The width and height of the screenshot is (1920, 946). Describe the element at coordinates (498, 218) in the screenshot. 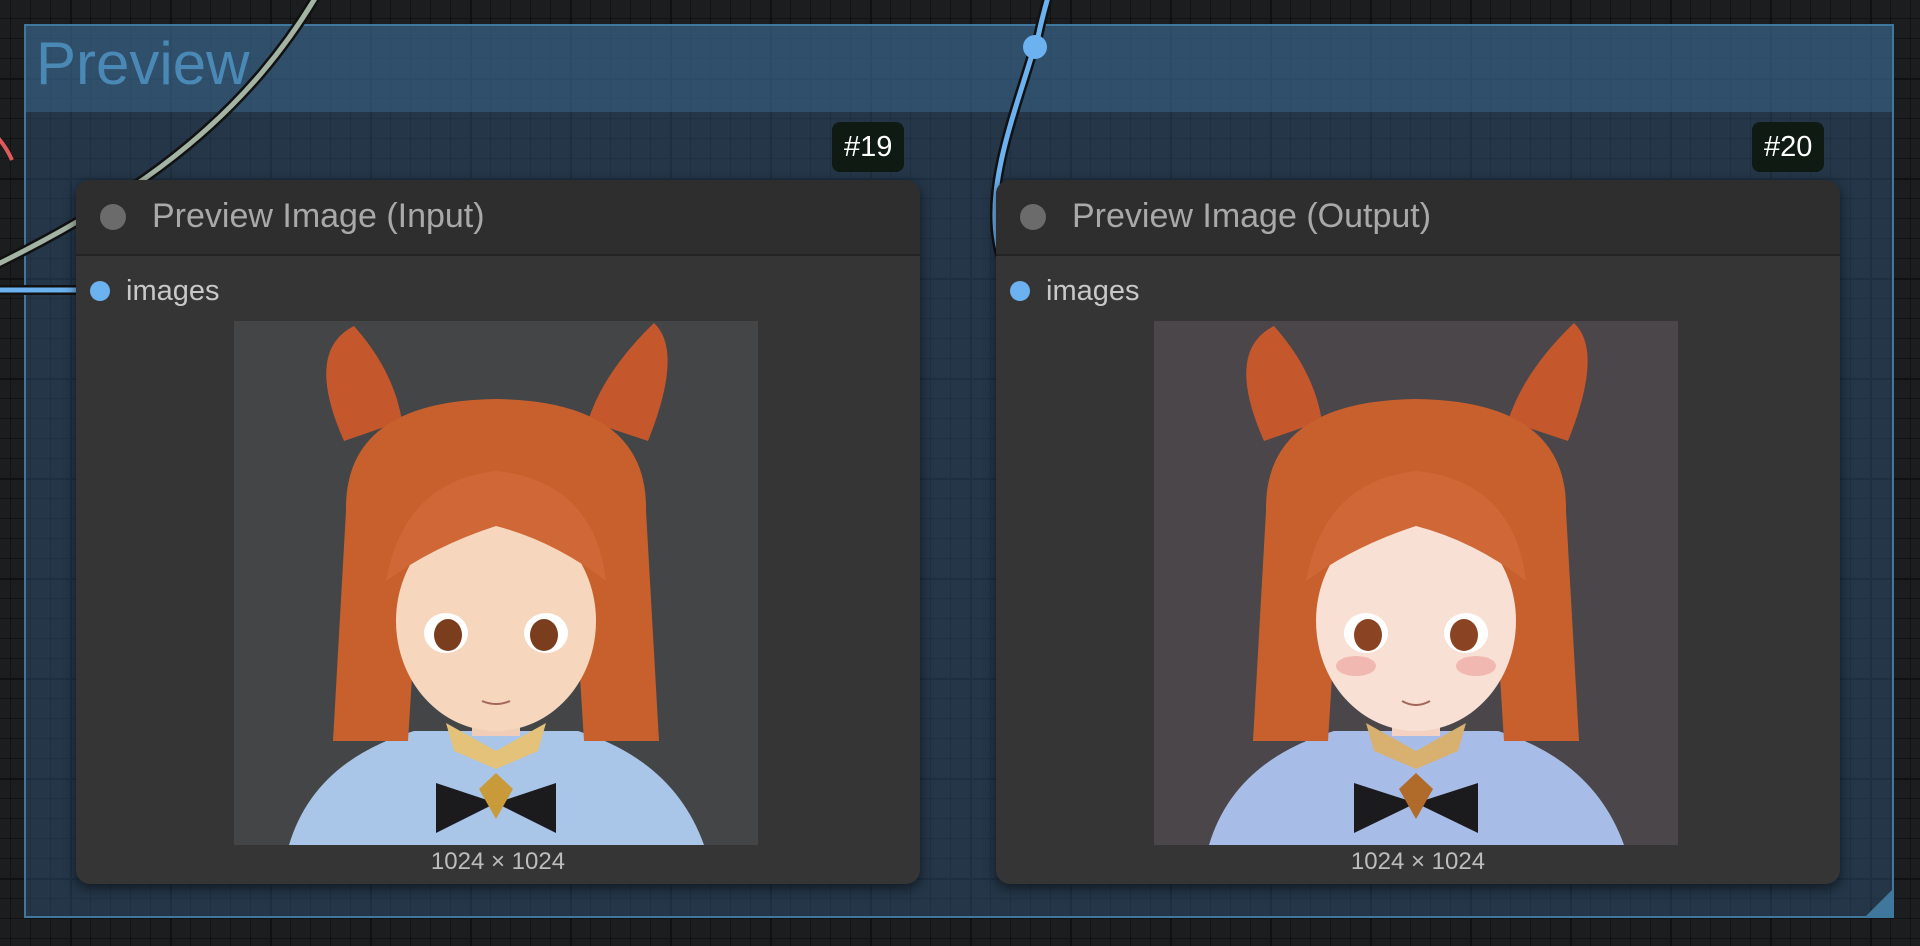

I see `node-title-bar: Preview Image (Input)` at that location.